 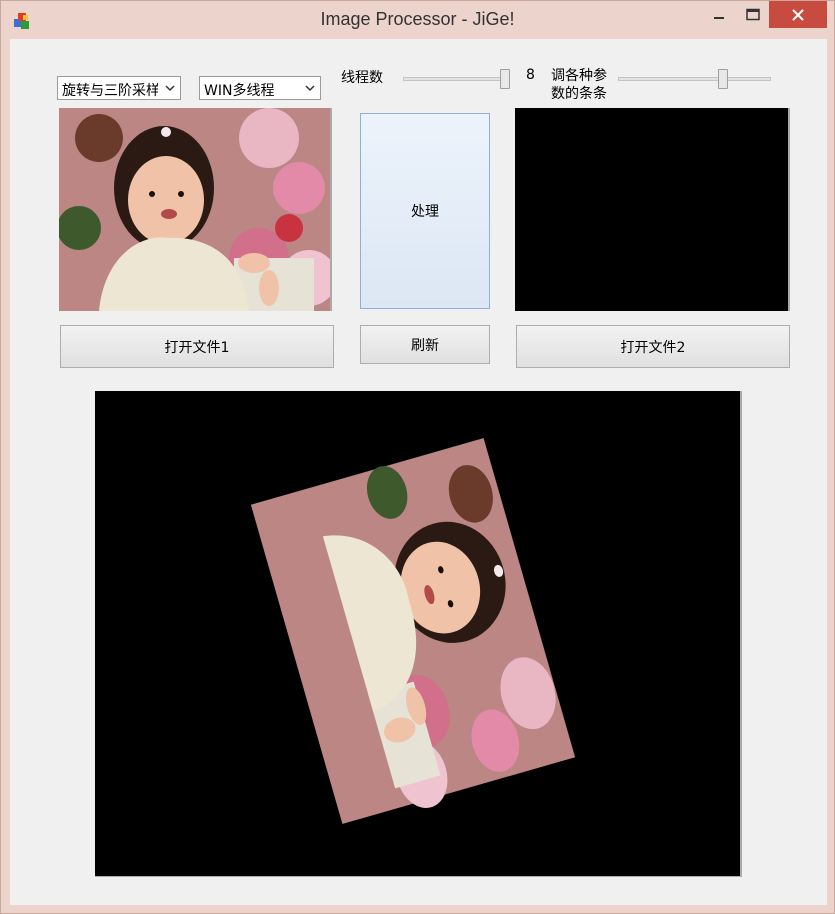 What do you see at coordinates (110, 91) in the screenshot?
I see `algorithm-select-value: 旋转与三阶采样` at bounding box center [110, 91].